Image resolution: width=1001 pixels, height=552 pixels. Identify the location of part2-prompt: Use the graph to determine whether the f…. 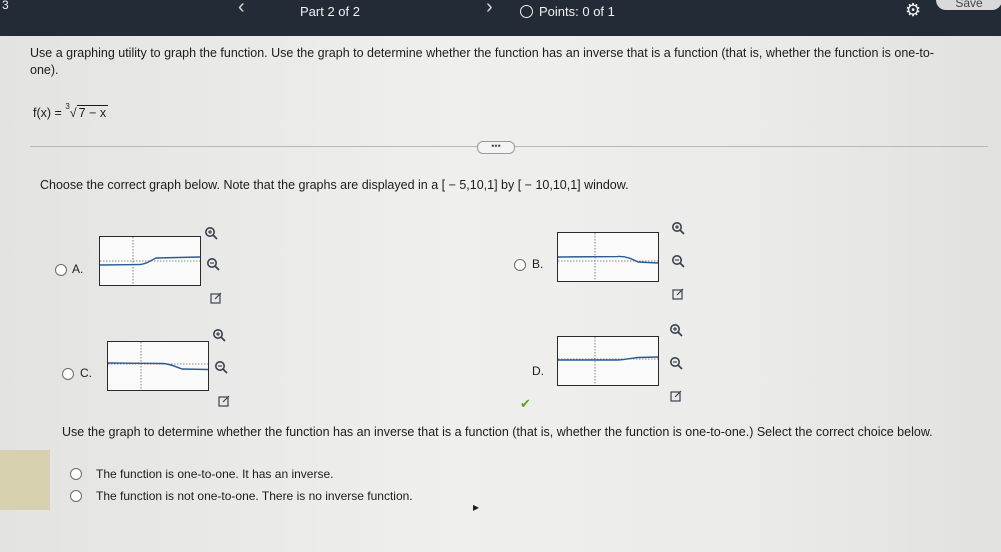
(497, 432).